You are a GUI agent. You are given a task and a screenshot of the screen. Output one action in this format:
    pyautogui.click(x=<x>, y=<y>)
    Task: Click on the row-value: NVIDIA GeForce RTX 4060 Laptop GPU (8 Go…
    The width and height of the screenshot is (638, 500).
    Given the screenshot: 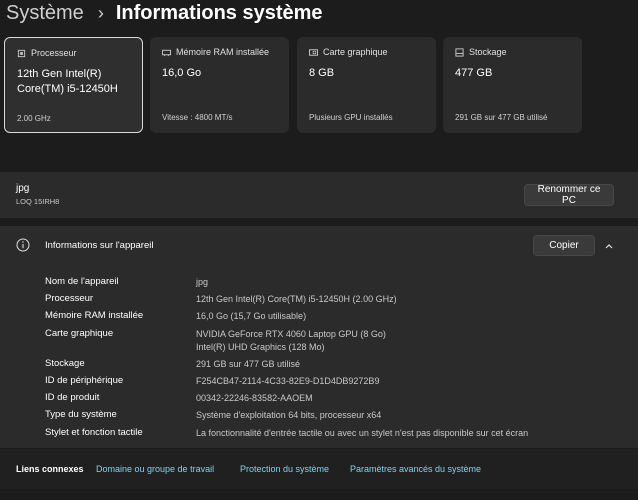 What is the action you would take?
    pyautogui.click(x=291, y=334)
    